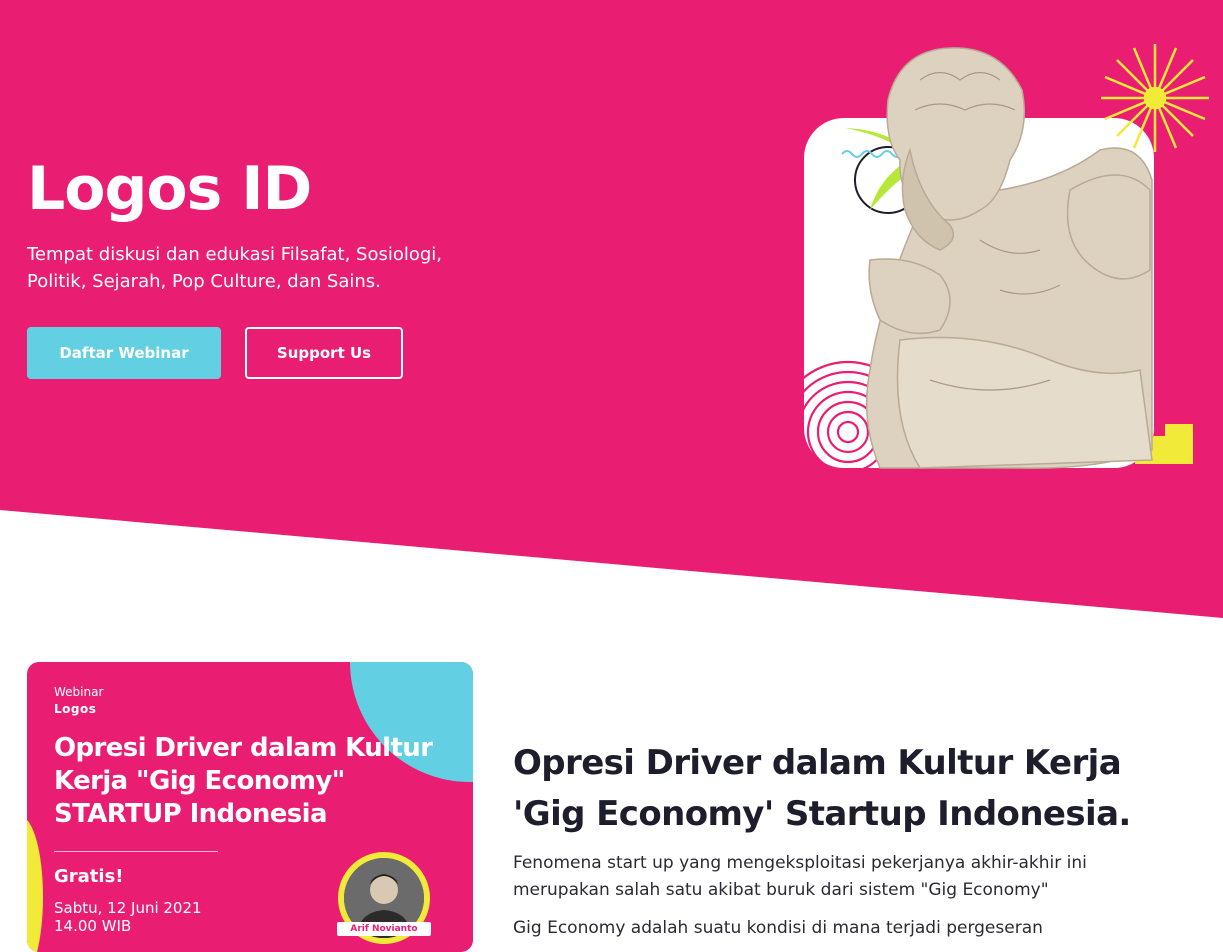 The height and width of the screenshot is (952, 1223). Describe the element at coordinates (35, 884) in the screenshot. I see `decorative-yellow-shape` at that location.